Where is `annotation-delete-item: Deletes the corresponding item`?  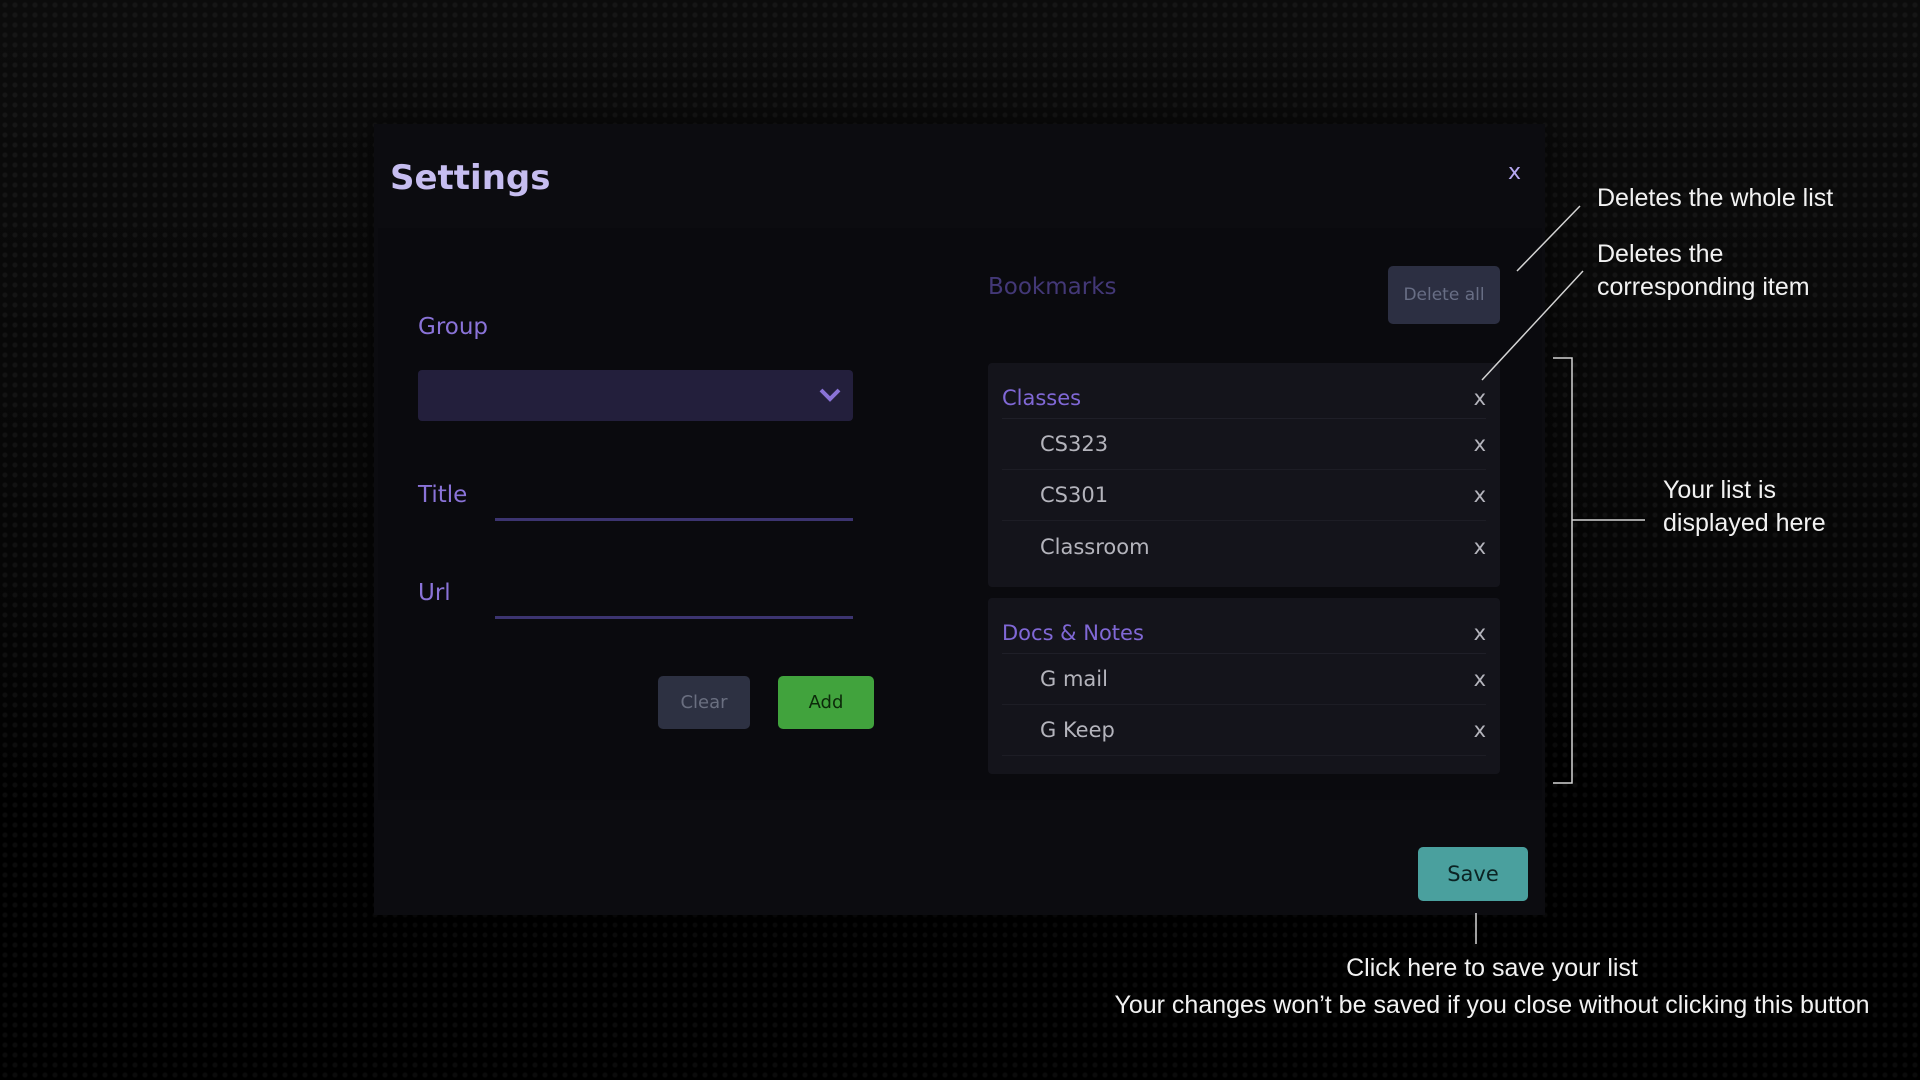 annotation-delete-item: Deletes the corresponding item is located at coordinates (1703, 271).